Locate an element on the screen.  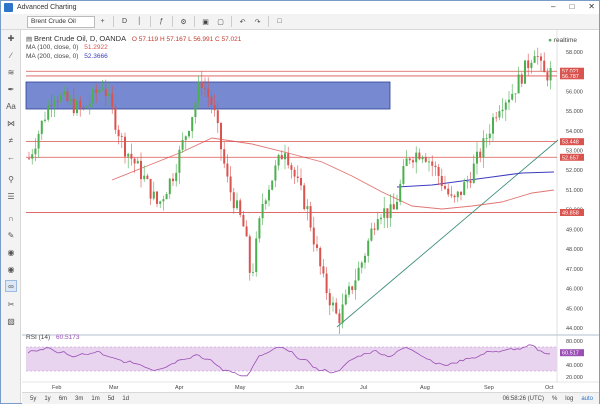
expand-icon: □ is located at coordinates (279, 22).